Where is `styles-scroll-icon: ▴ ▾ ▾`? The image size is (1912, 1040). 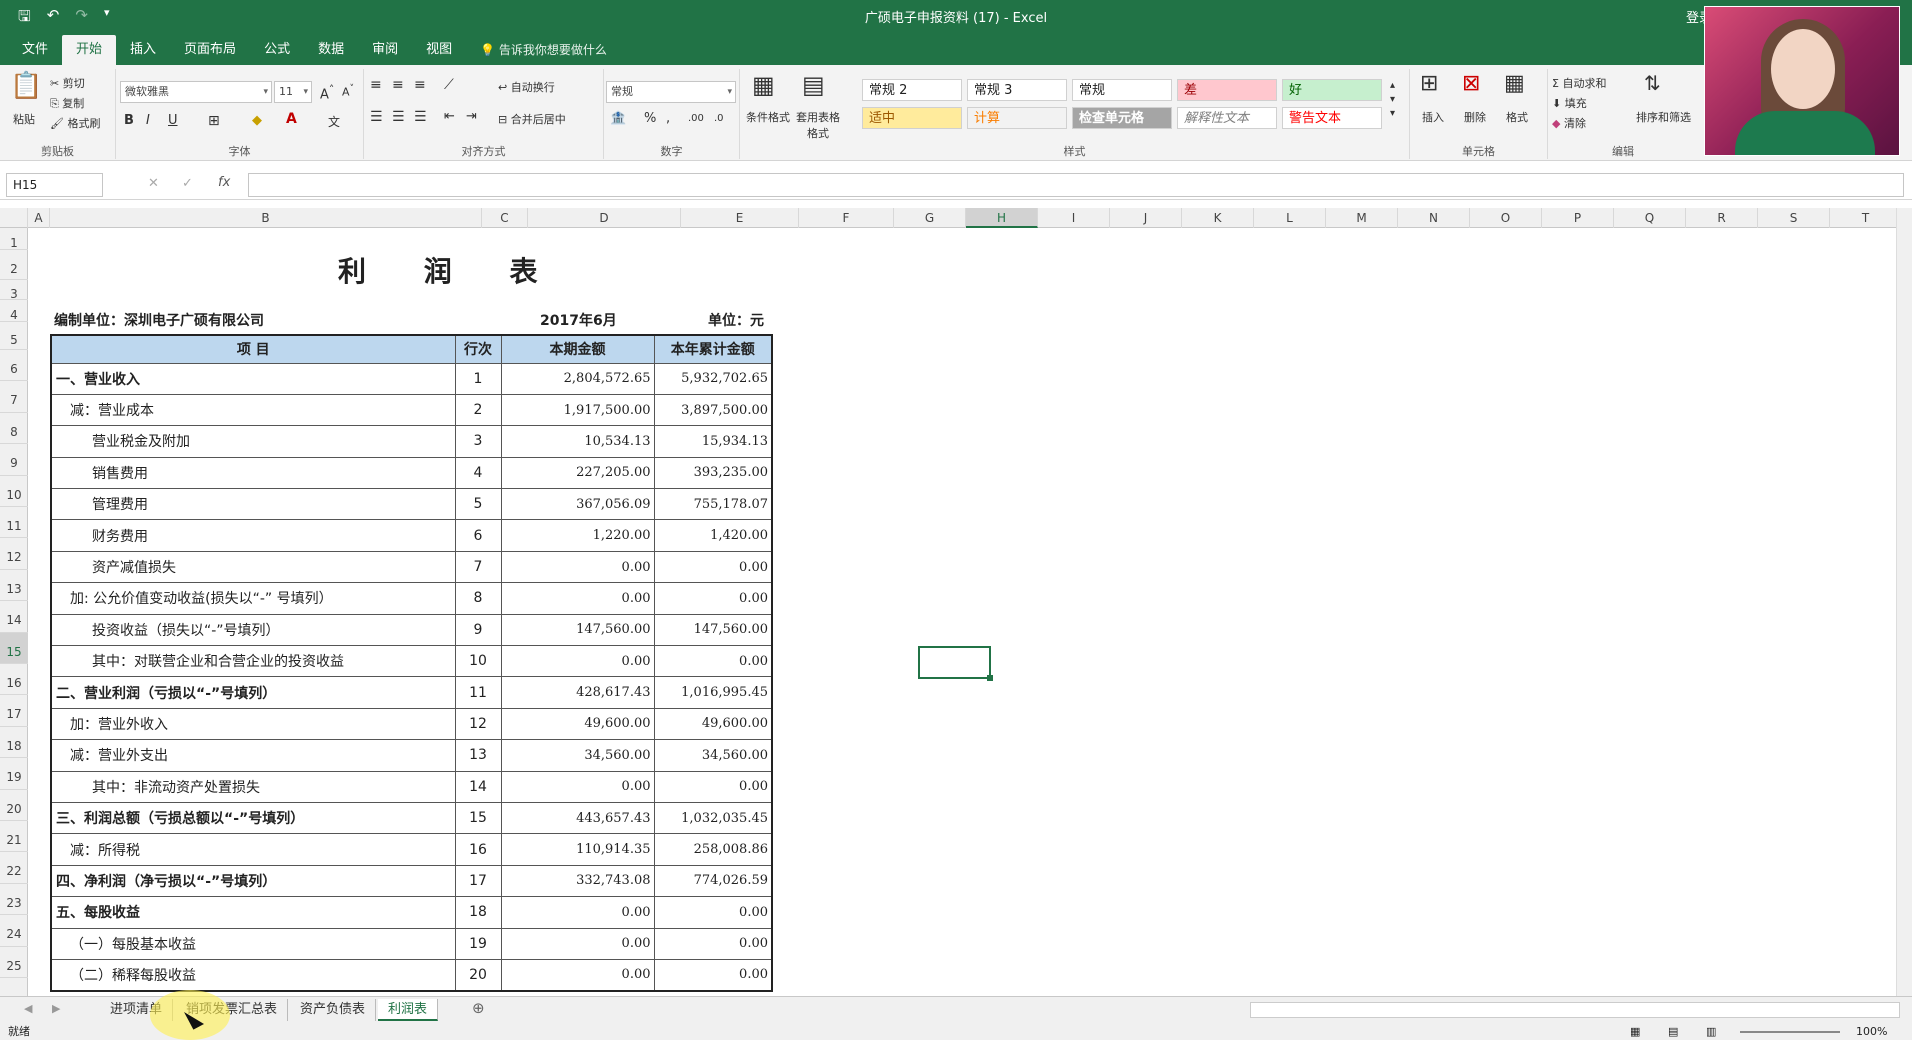
styles-scroll-icon: ▴ ▾ ▾ is located at coordinates (1392, 100).